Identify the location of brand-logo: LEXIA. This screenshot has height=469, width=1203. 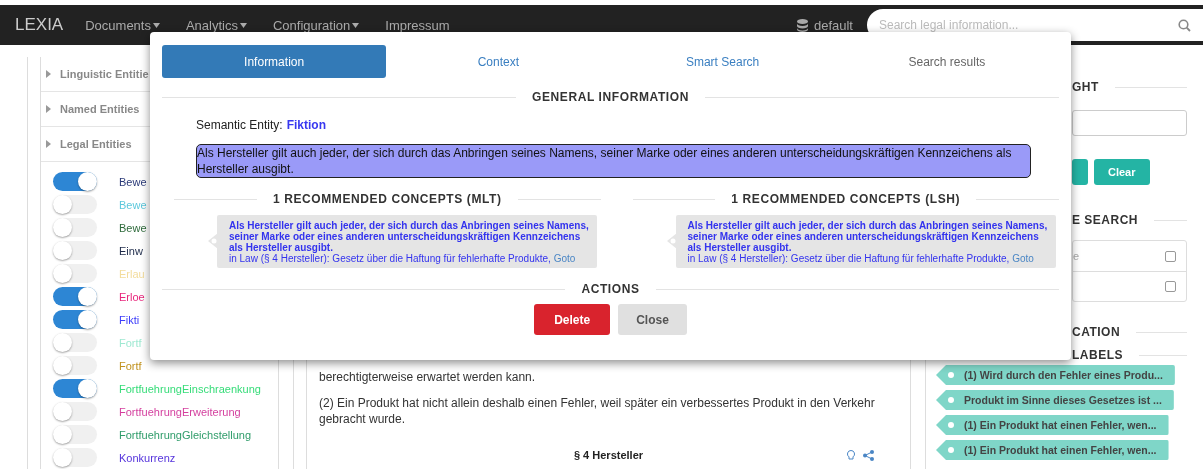
(39, 25).